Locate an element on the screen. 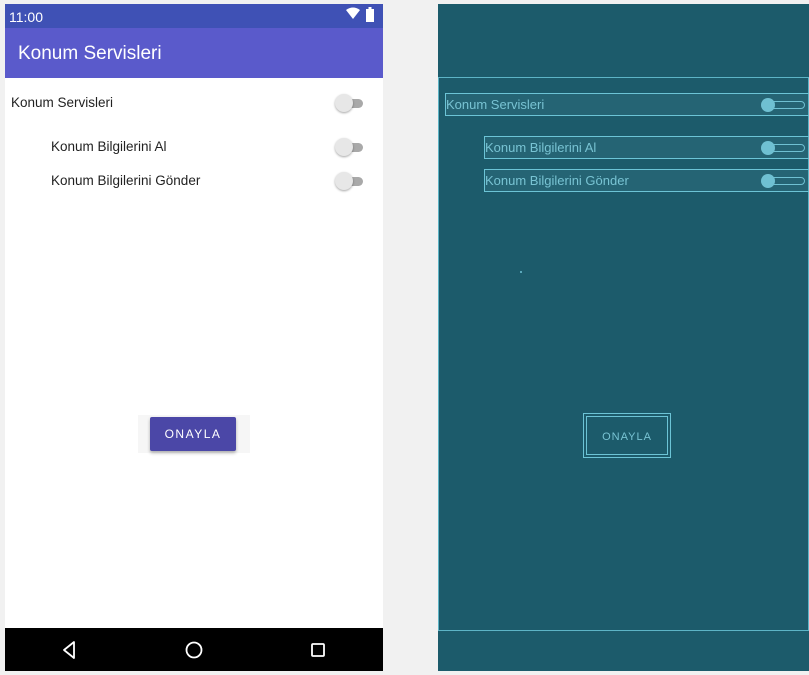 The image size is (809, 675). send-location-switch is located at coordinates (349, 181).